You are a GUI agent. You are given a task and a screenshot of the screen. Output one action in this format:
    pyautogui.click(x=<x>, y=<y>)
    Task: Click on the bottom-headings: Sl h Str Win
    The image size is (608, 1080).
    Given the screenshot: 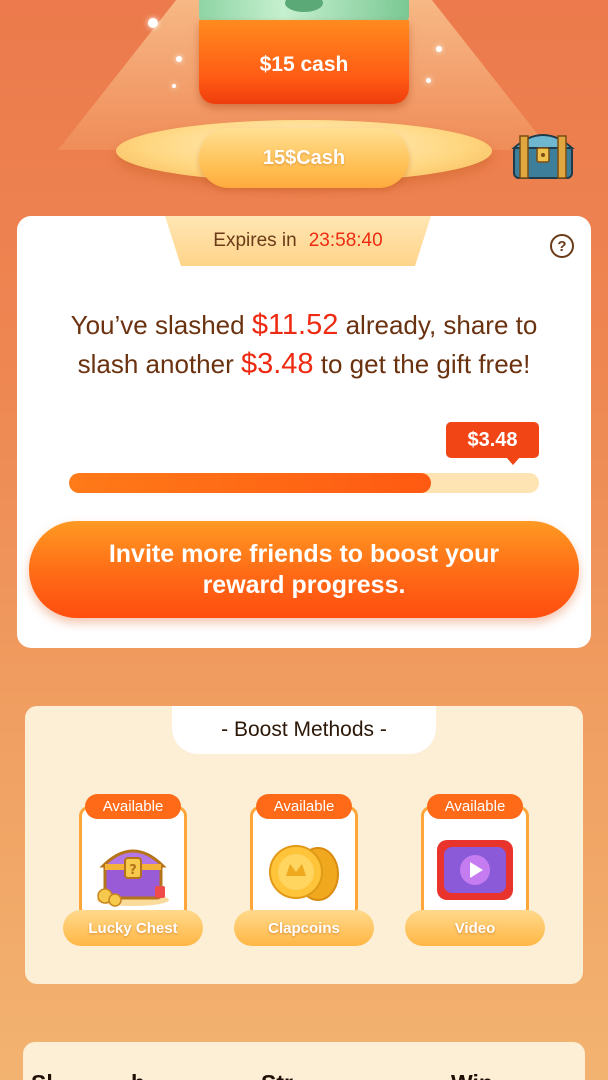 What is the action you would take?
    pyautogui.click(x=304, y=1075)
    